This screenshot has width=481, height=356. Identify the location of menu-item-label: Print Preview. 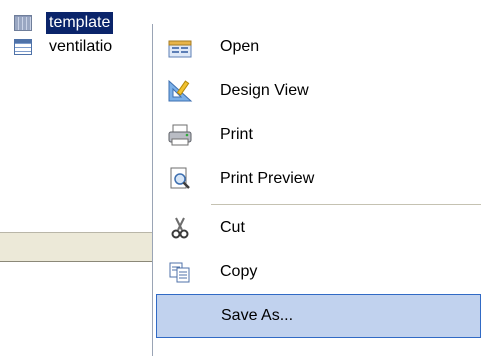
(267, 178).